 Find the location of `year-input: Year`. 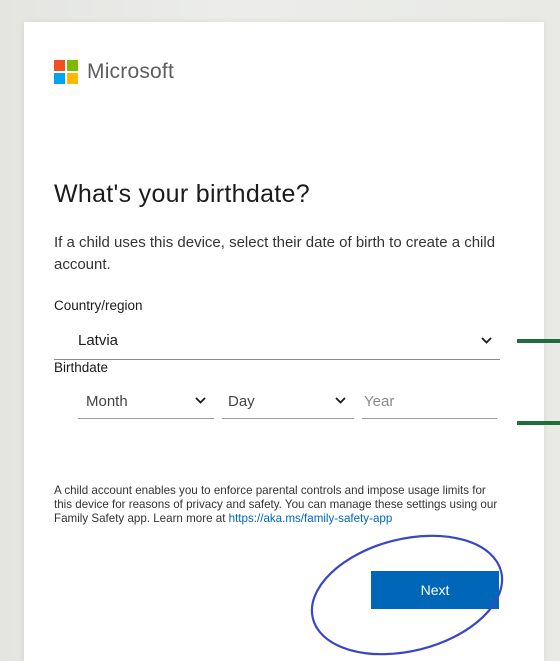

year-input: Year is located at coordinates (429, 401).